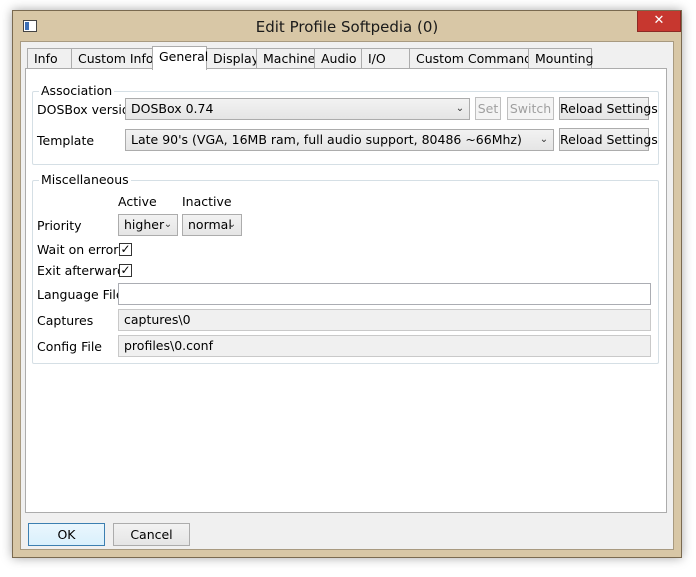 The image size is (696, 577). What do you see at coordinates (384, 294) in the screenshot?
I see `language-file-input` at bounding box center [384, 294].